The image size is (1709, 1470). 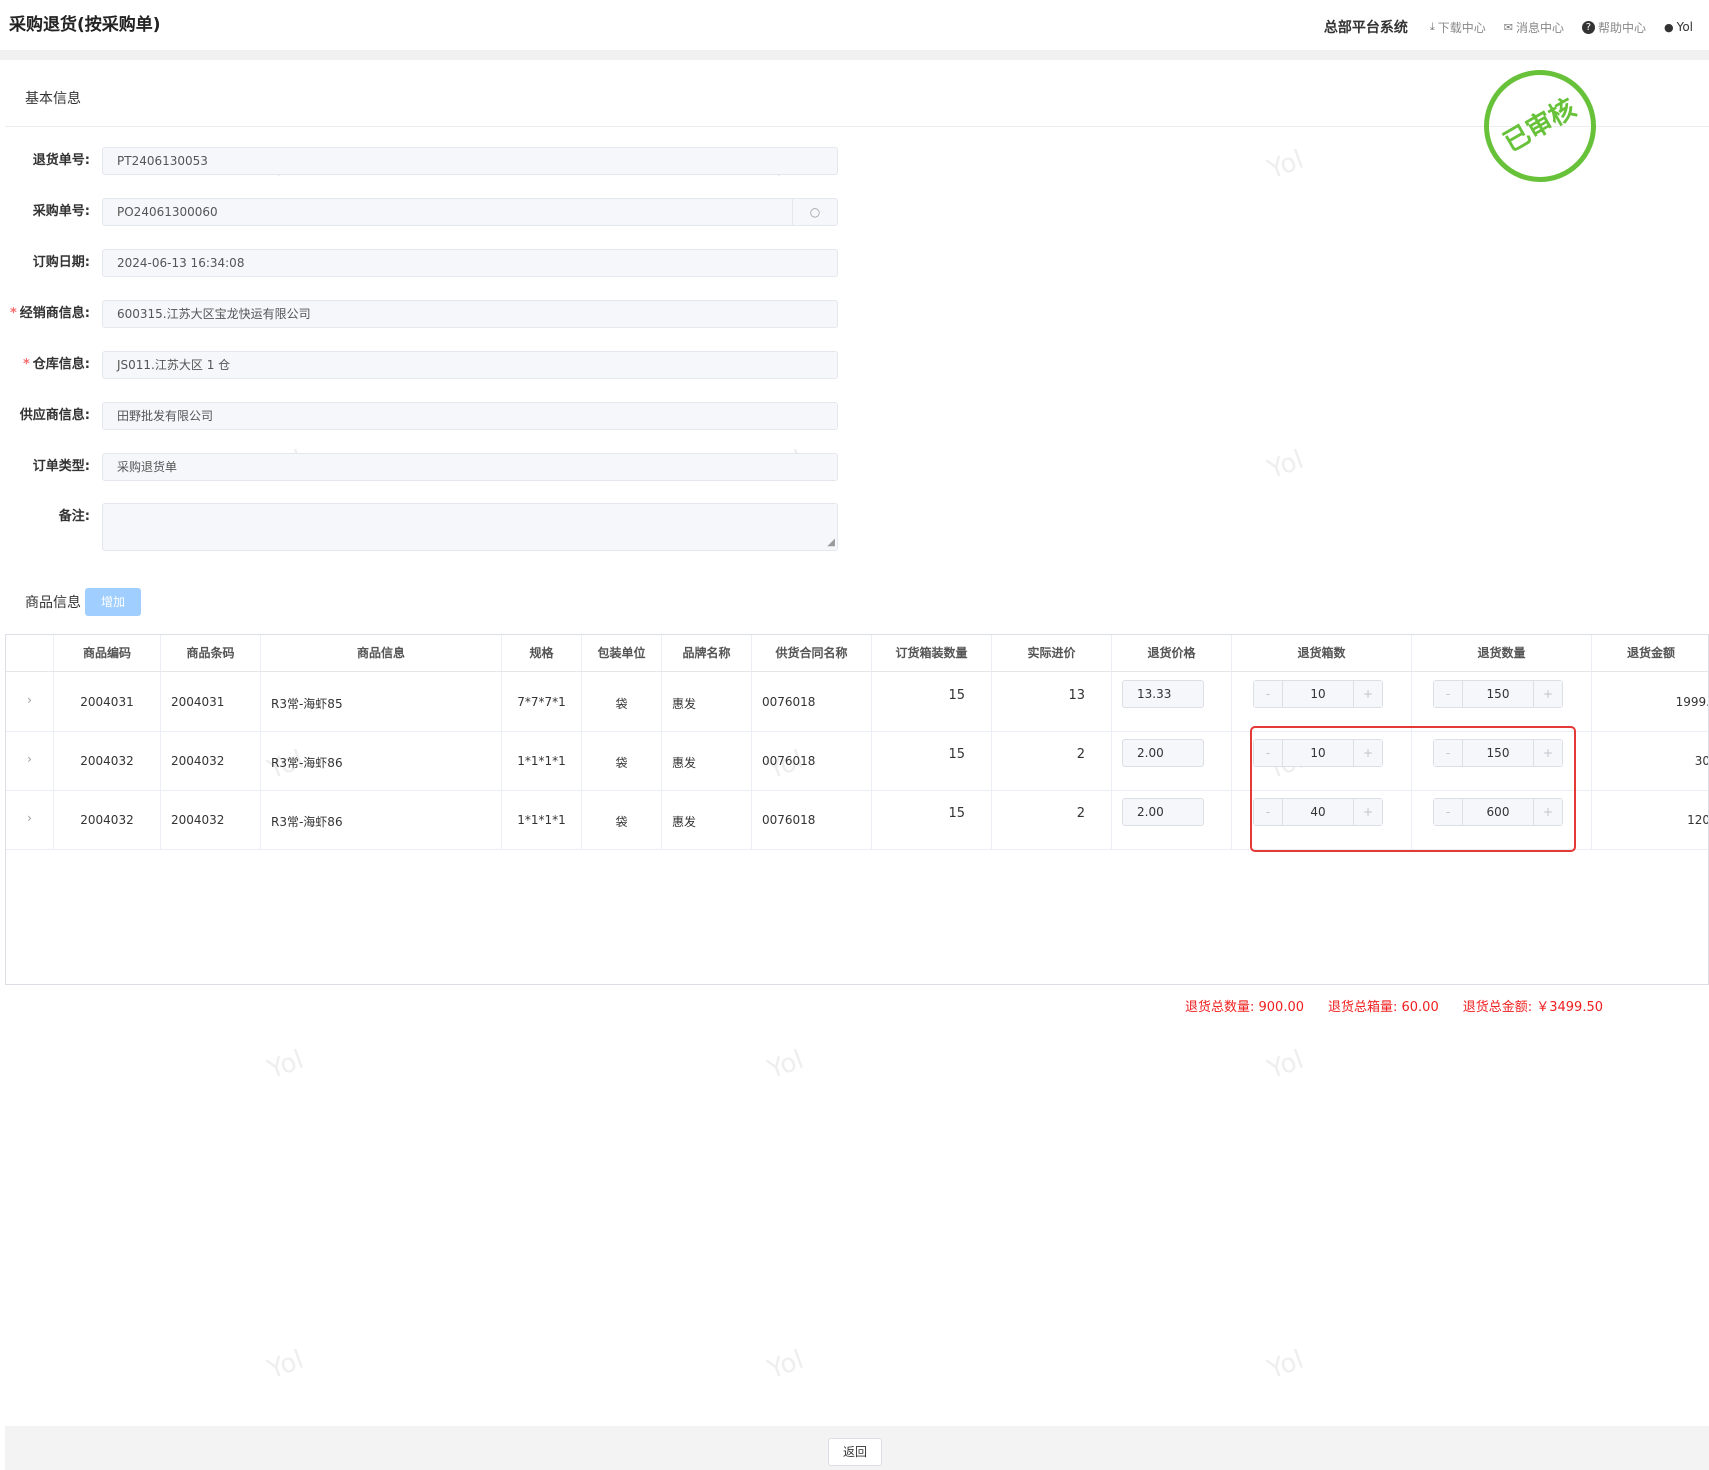 I want to click on price-input: 13.33, so click(x=1163, y=694).